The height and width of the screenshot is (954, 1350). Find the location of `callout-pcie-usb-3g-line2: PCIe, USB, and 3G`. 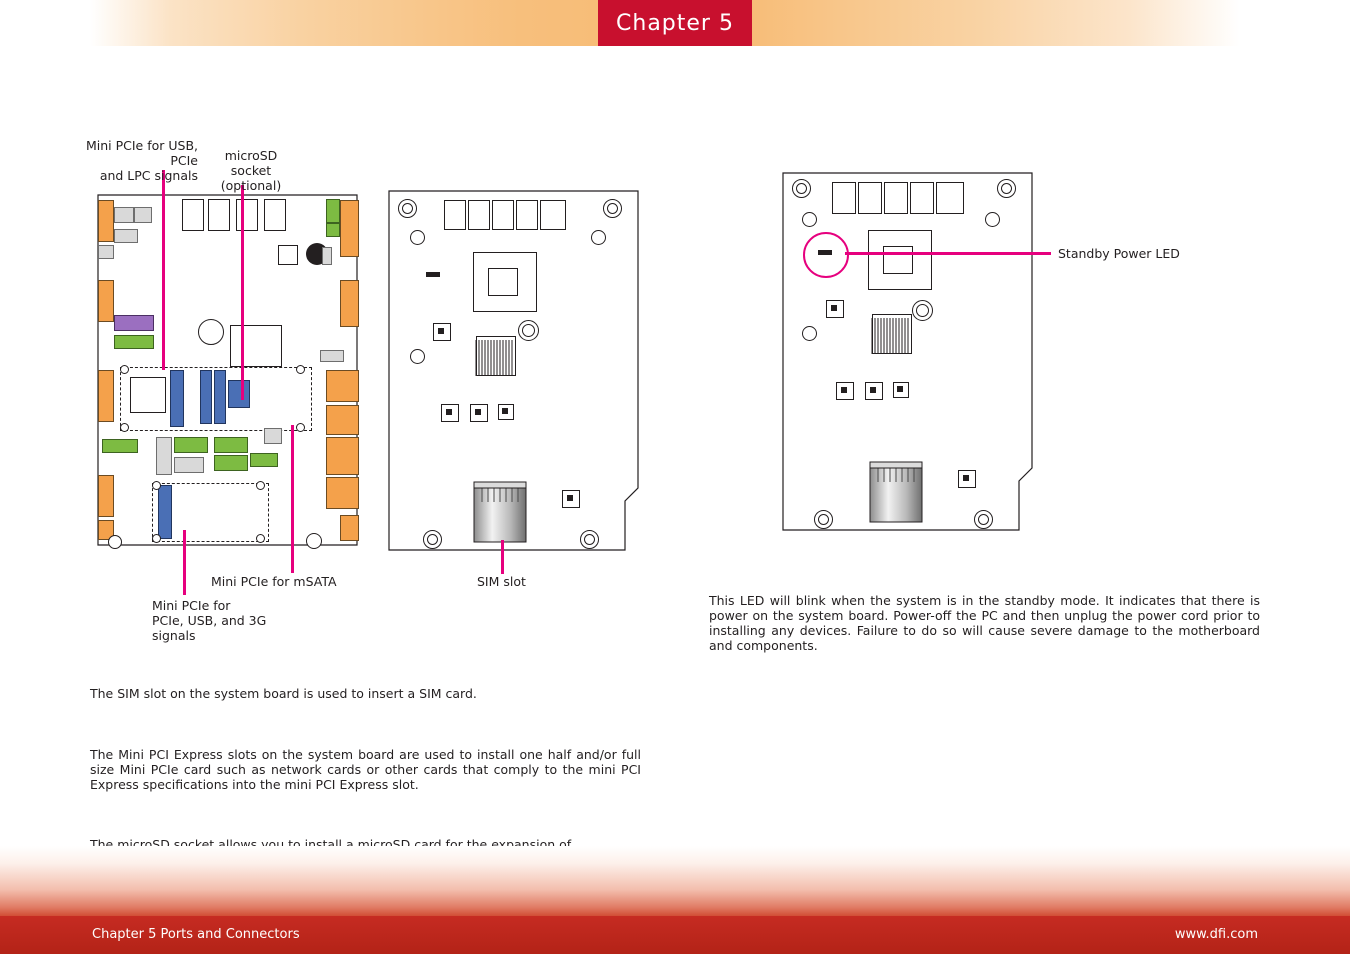

callout-pcie-usb-3g-line2: PCIe, USB, and 3G is located at coordinates (209, 620).